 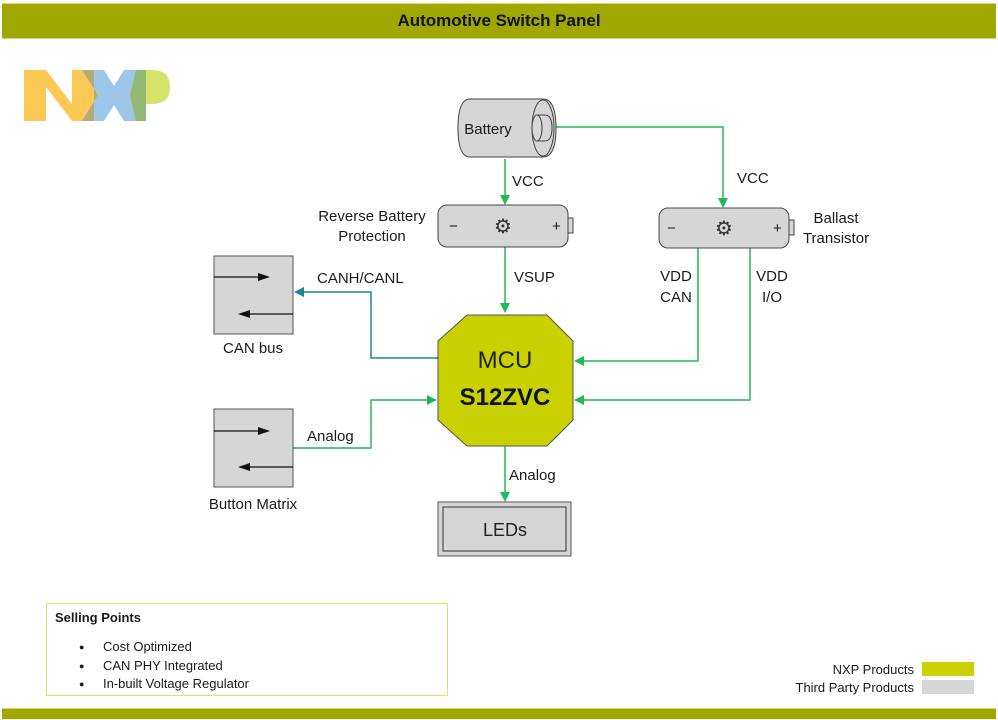 What do you see at coordinates (253, 460) in the screenshot?
I see `button-matrix-block: Button Matrix` at bounding box center [253, 460].